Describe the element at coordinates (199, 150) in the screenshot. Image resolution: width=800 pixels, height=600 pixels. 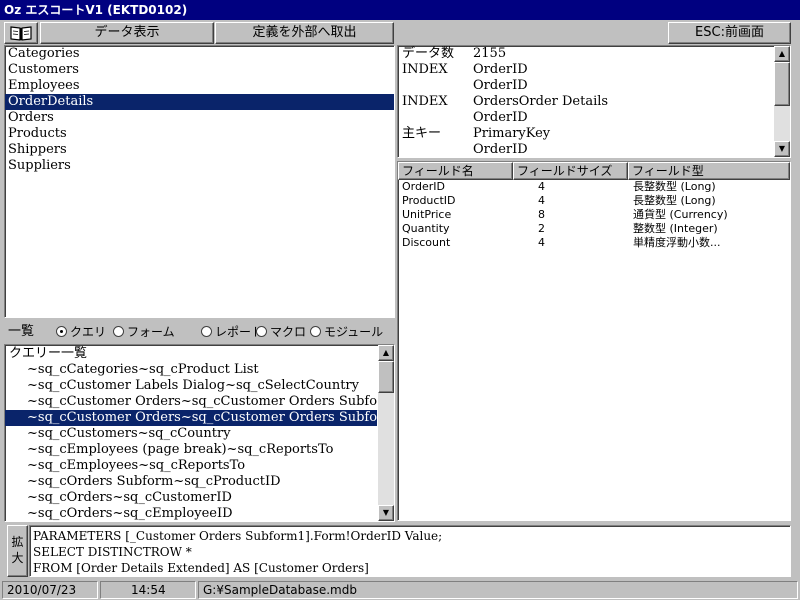
I see `table-list-item: Shippers` at that location.